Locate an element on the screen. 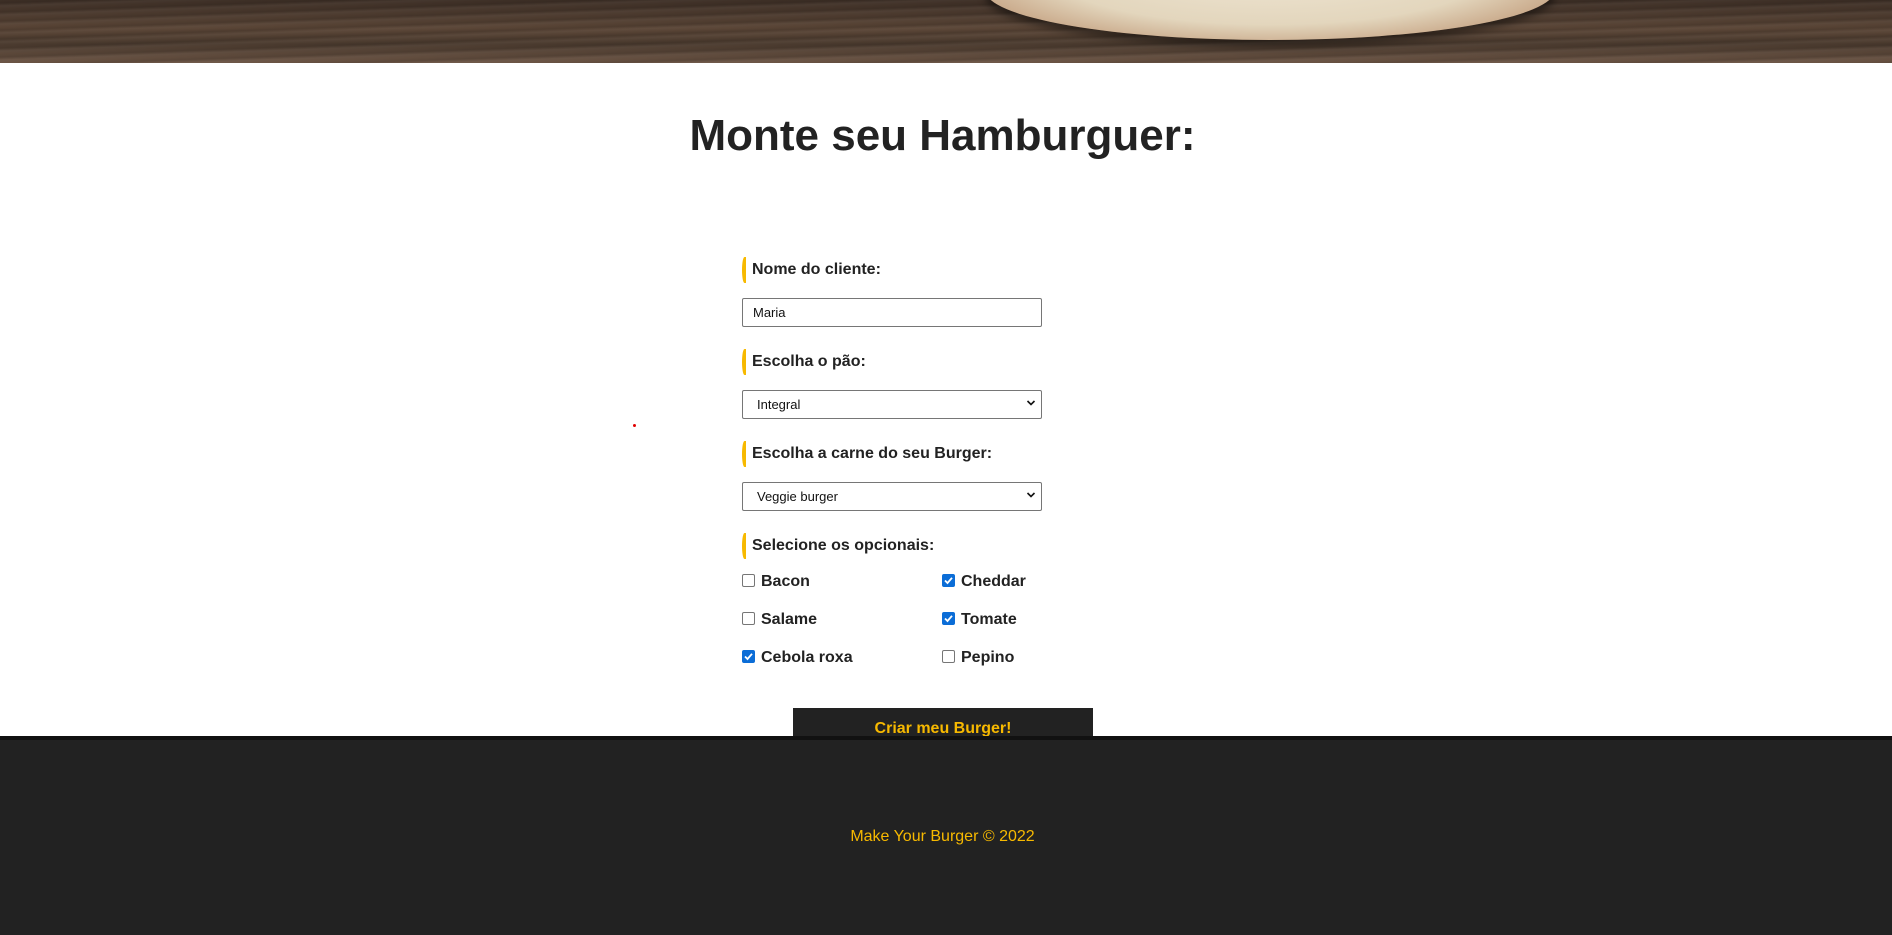 The image size is (1892, 935). meat-label-row: Escolha a carne do seu Burger: is located at coordinates (867, 454).